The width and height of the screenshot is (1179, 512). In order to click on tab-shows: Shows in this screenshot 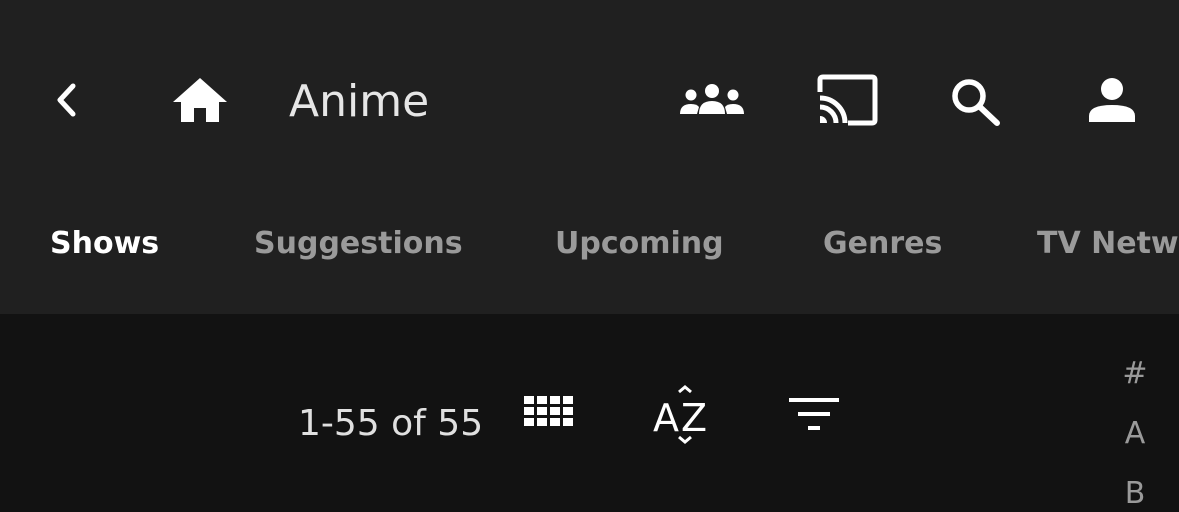, I will do `click(104, 244)`.